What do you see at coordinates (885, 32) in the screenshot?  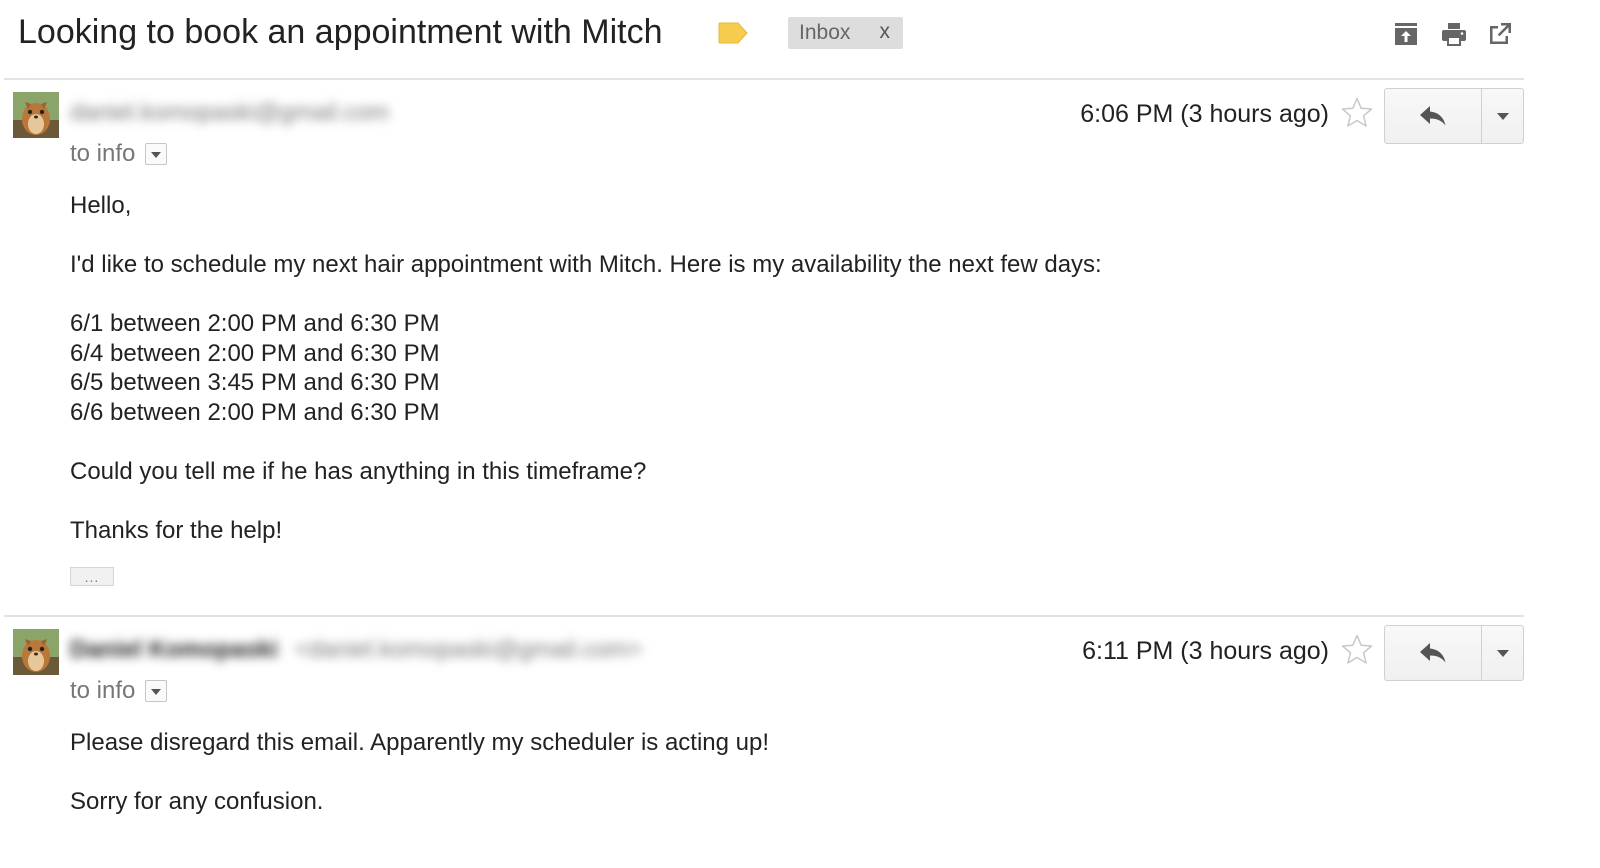 I see `remove-label-button: x` at bounding box center [885, 32].